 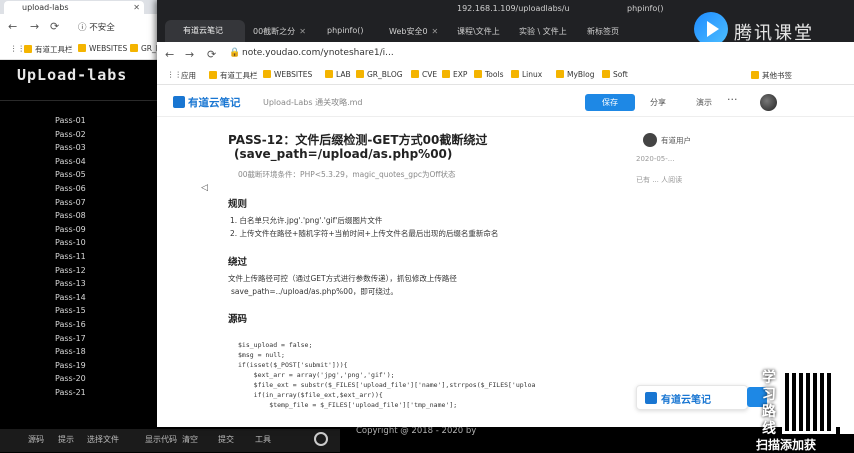 I want to click on pass-link: Pass-12, so click(x=70, y=271).